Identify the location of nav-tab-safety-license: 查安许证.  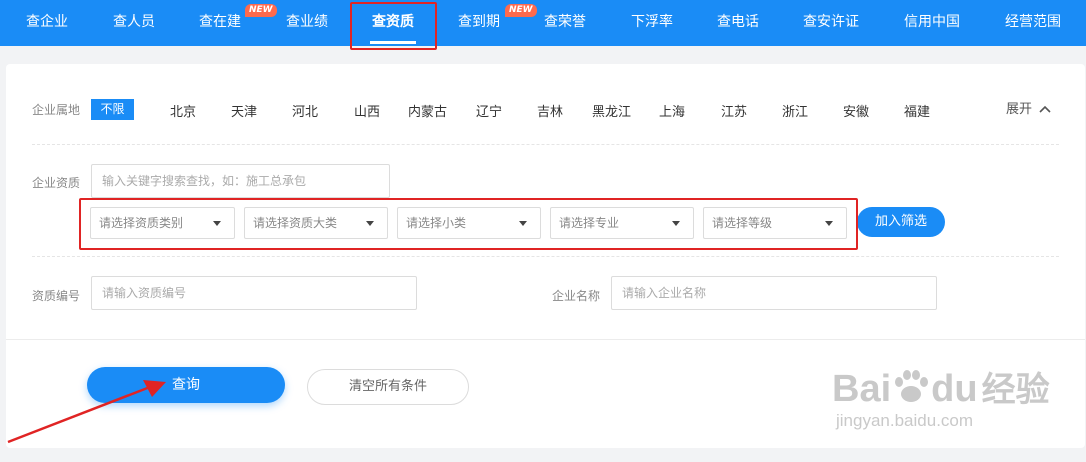
(831, 23).